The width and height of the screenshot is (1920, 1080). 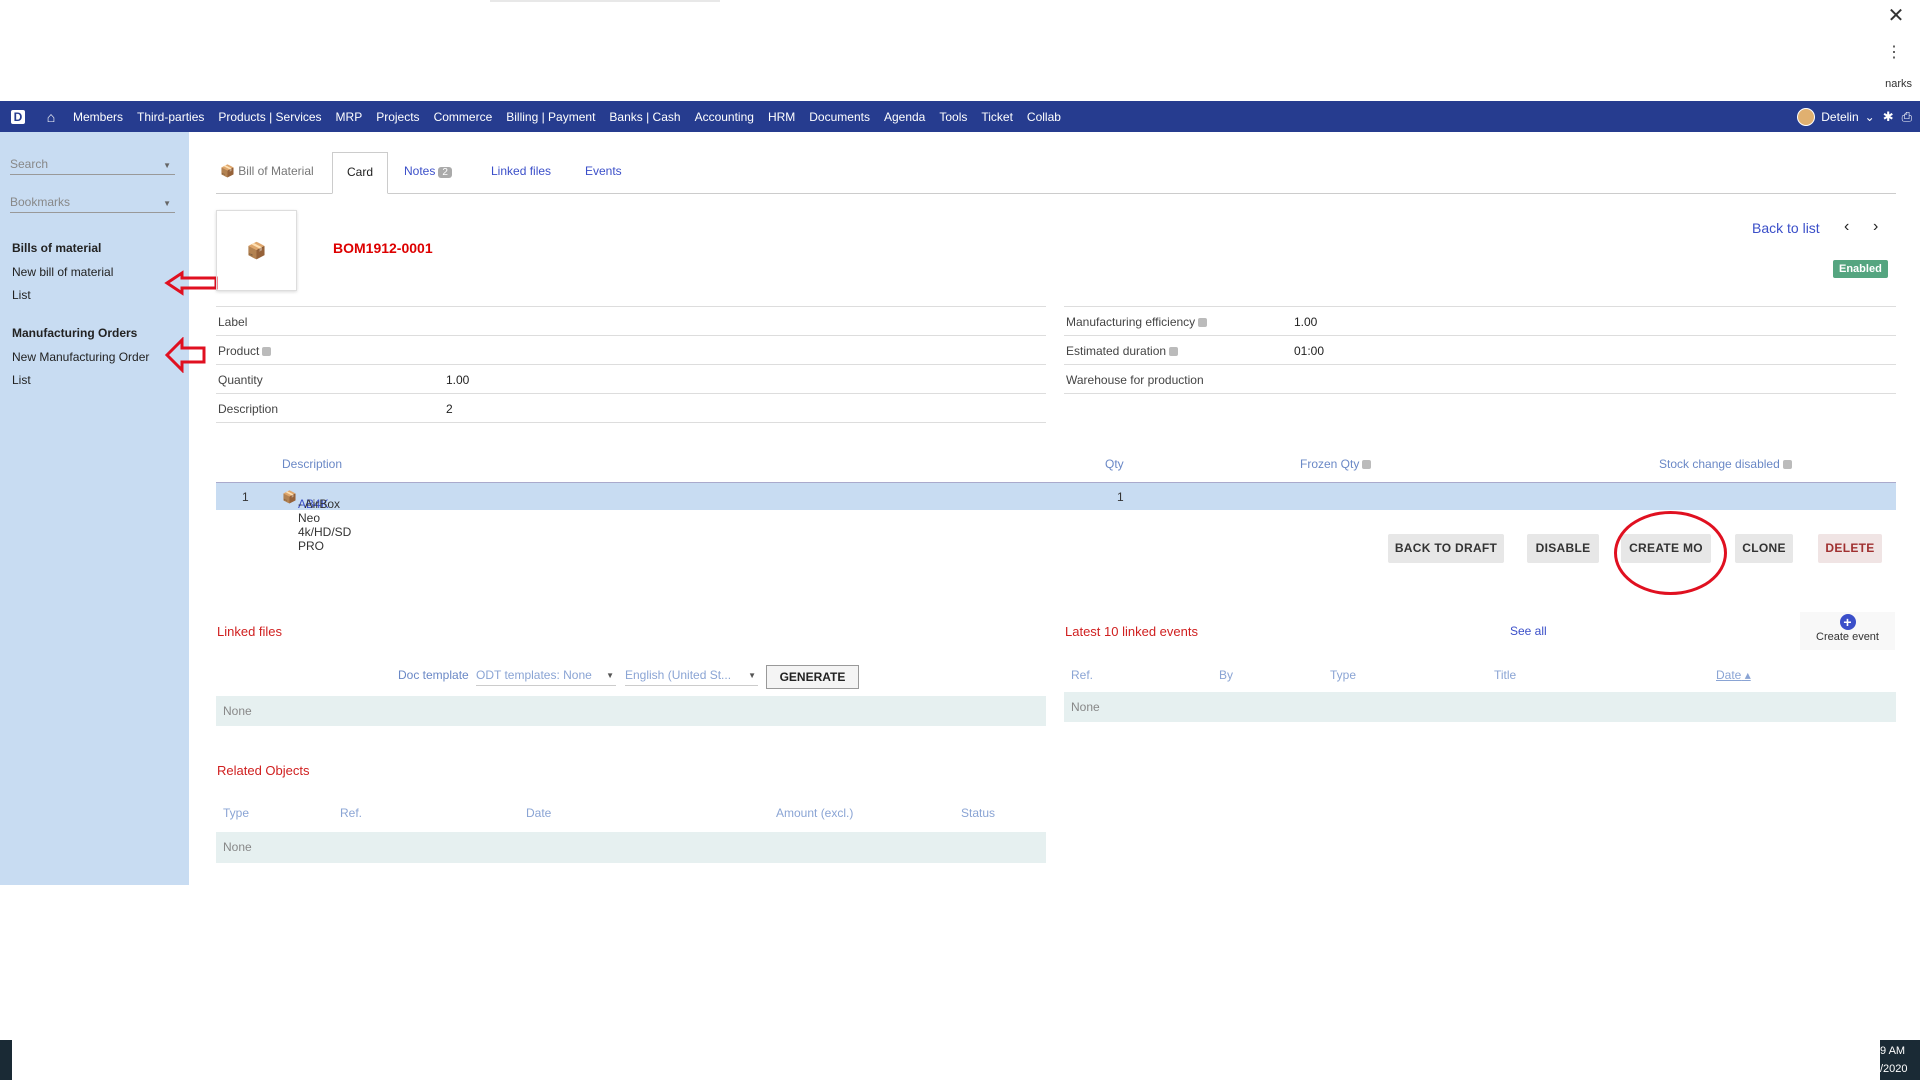 What do you see at coordinates (1806, 116) in the screenshot?
I see `avatar` at bounding box center [1806, 116].